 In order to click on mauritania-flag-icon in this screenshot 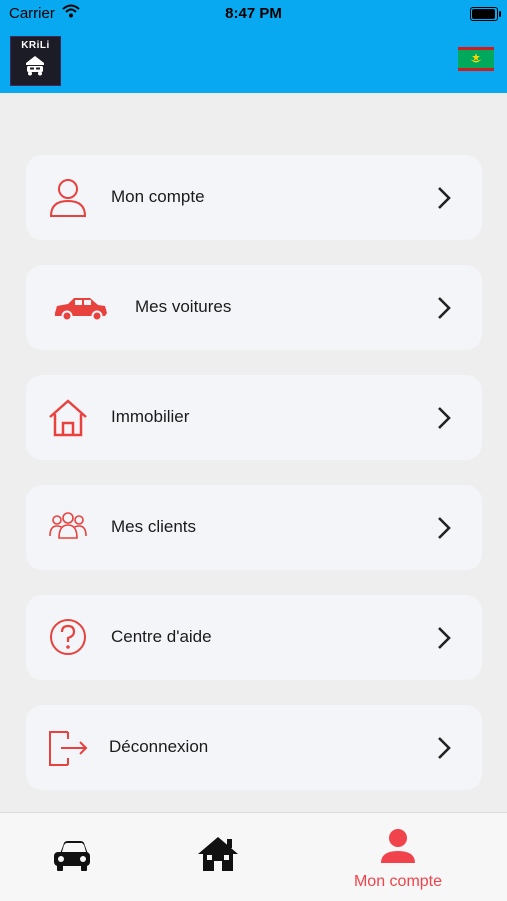, I will do `click(476, 59)`.